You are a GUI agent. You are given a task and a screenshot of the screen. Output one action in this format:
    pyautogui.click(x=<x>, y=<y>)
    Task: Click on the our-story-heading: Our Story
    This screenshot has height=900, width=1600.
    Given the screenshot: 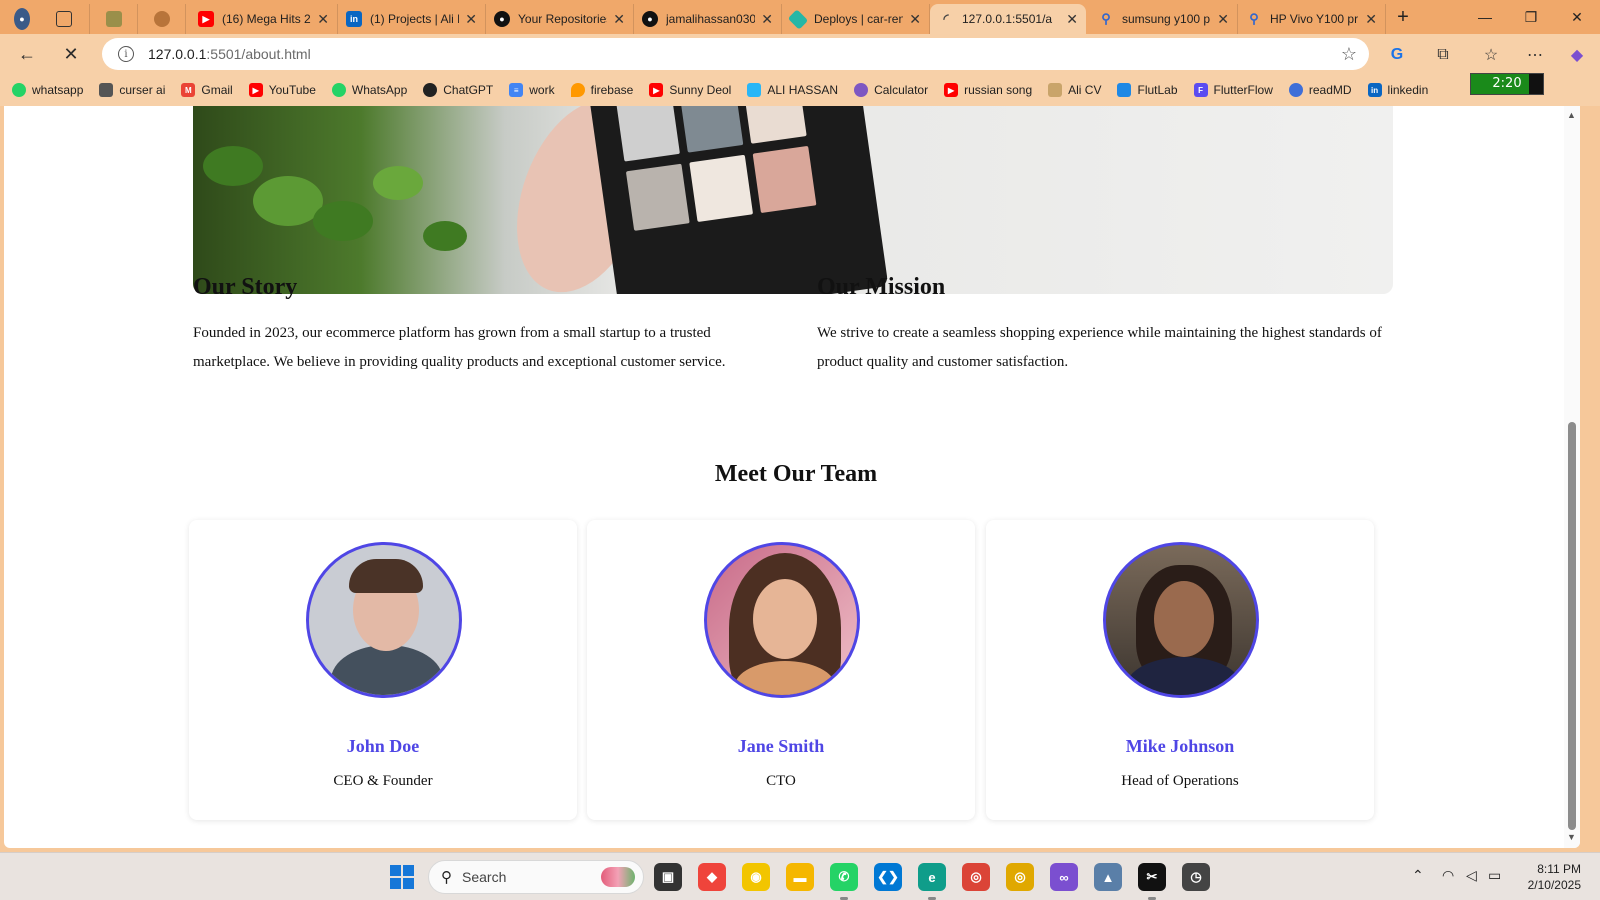 What is the action you would take?
    pyautogui.click(x=245, y=287)
    